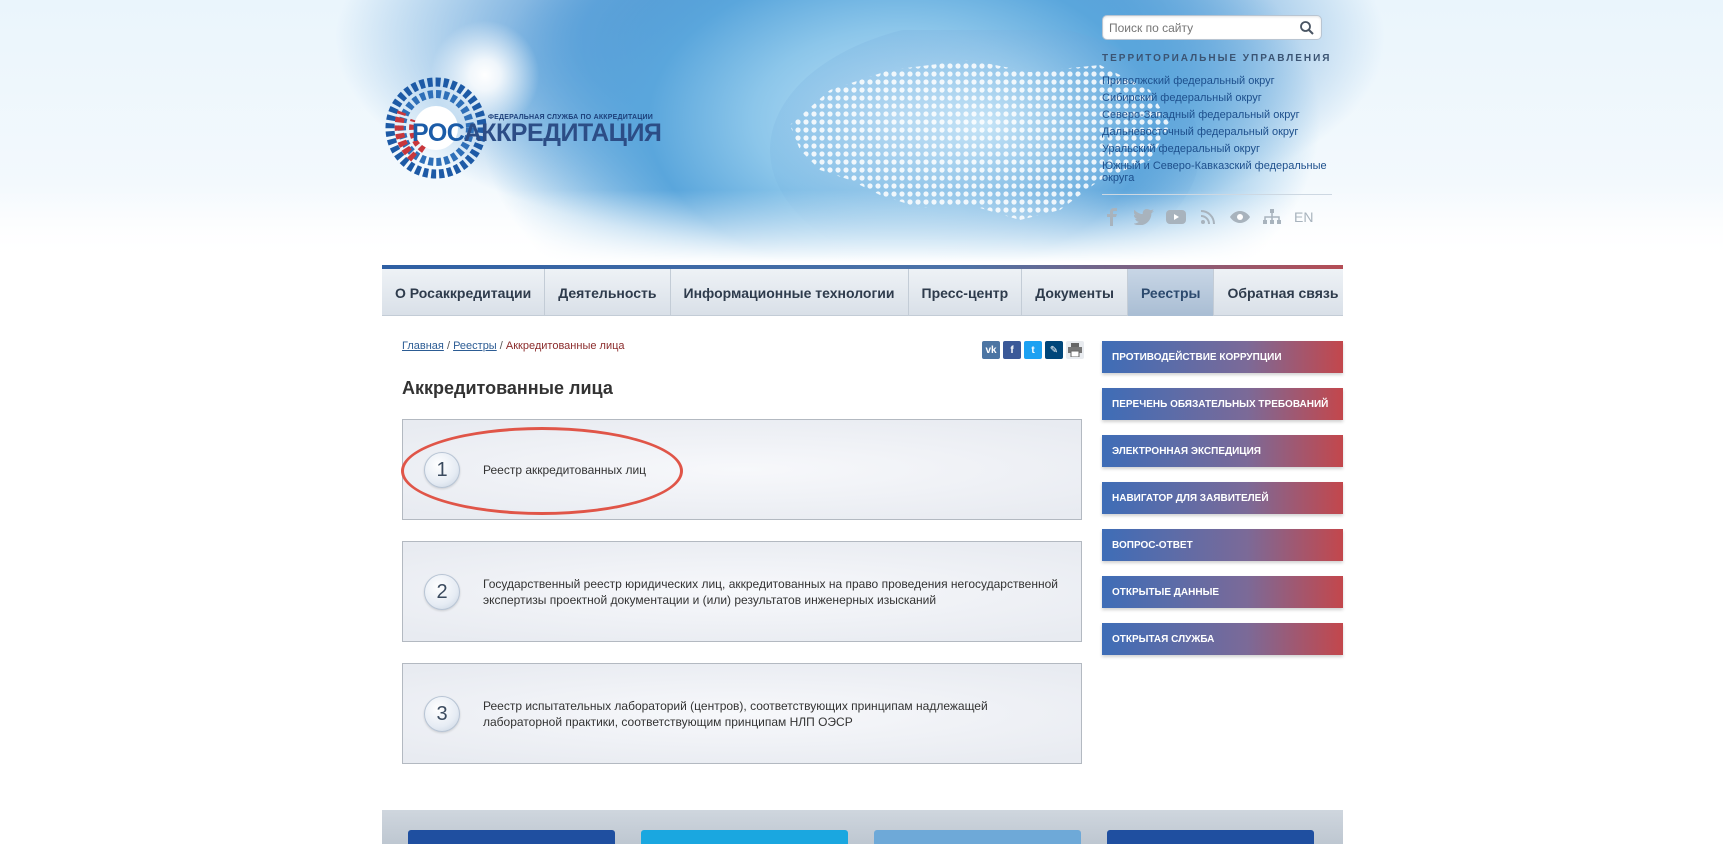 The width and height of the screenshot is (1723, 844). What do you see at coordinates (966, 292) in the screenshot?
I see `nav-item-press: Пресс-центр` at bounding box center [966, 292].